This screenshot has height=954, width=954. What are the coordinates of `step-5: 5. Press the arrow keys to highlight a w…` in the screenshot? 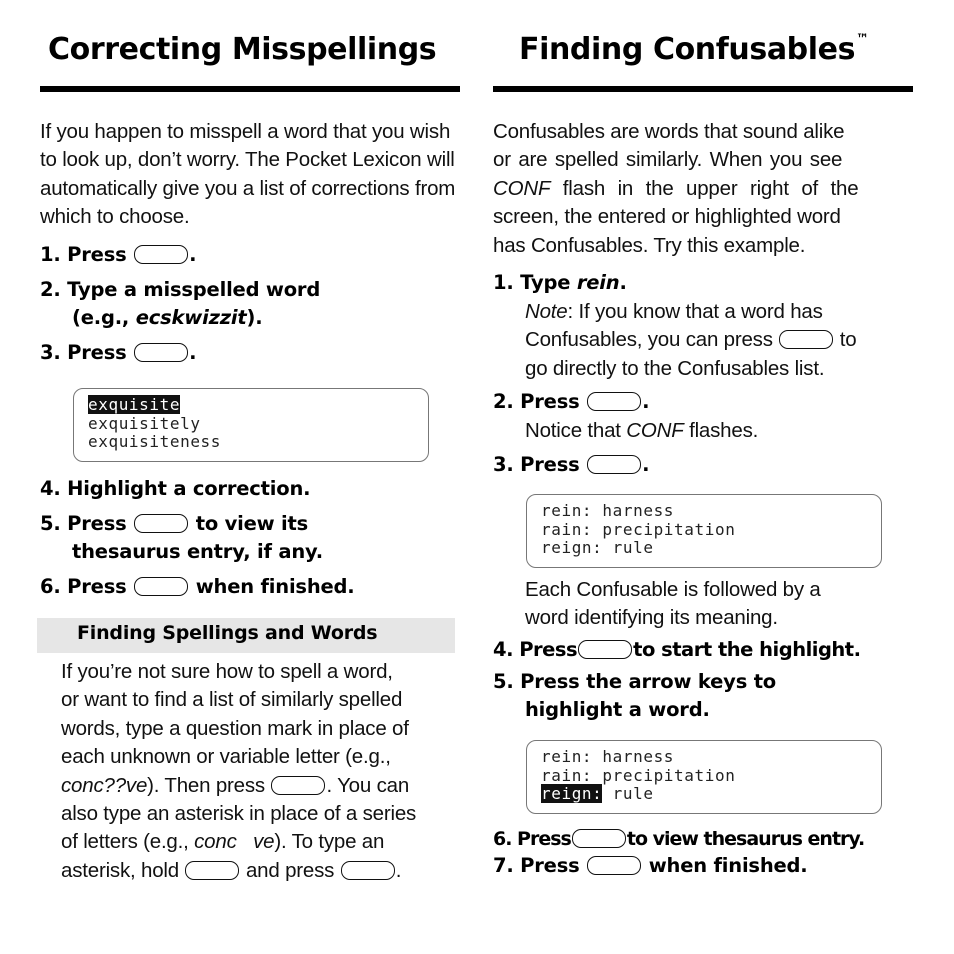 It's located at (635, 695).